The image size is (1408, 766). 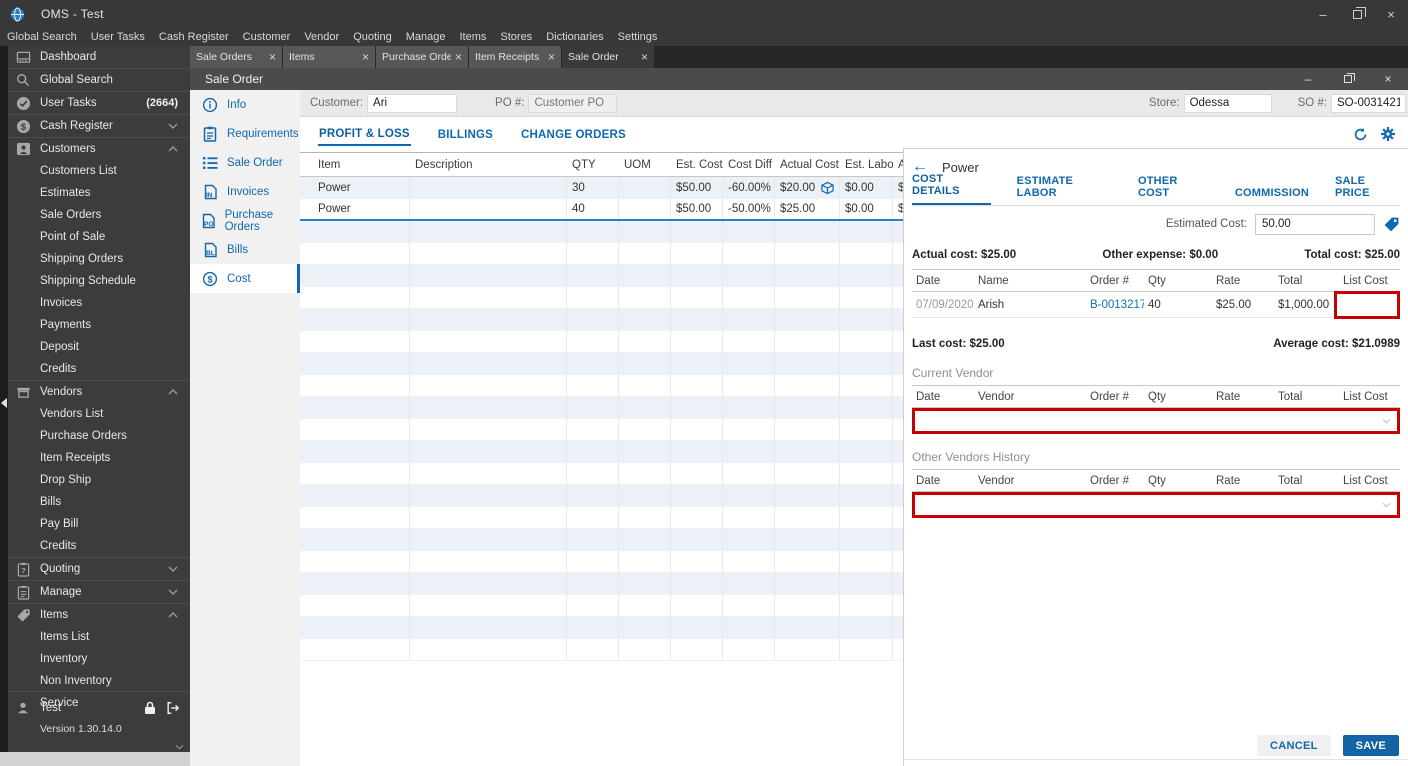 What do you see at coordinates (99, 303) in the screenshot?
I see `sidebar-subitem: Invoices` at bounding box center [99, 303].